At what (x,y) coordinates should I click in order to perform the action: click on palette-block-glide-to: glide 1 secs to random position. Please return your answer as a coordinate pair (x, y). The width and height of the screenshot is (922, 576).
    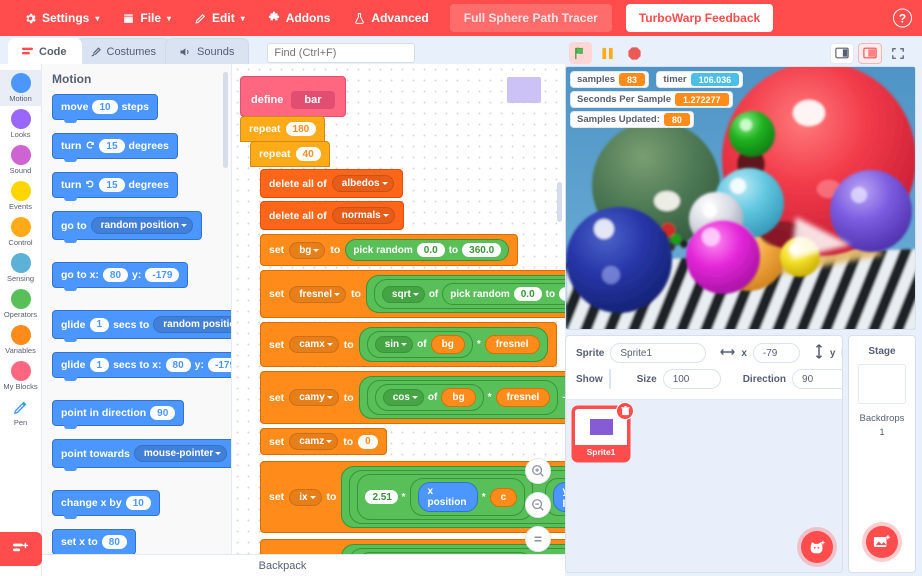
    Looking at the image, I should click on (141, 326).